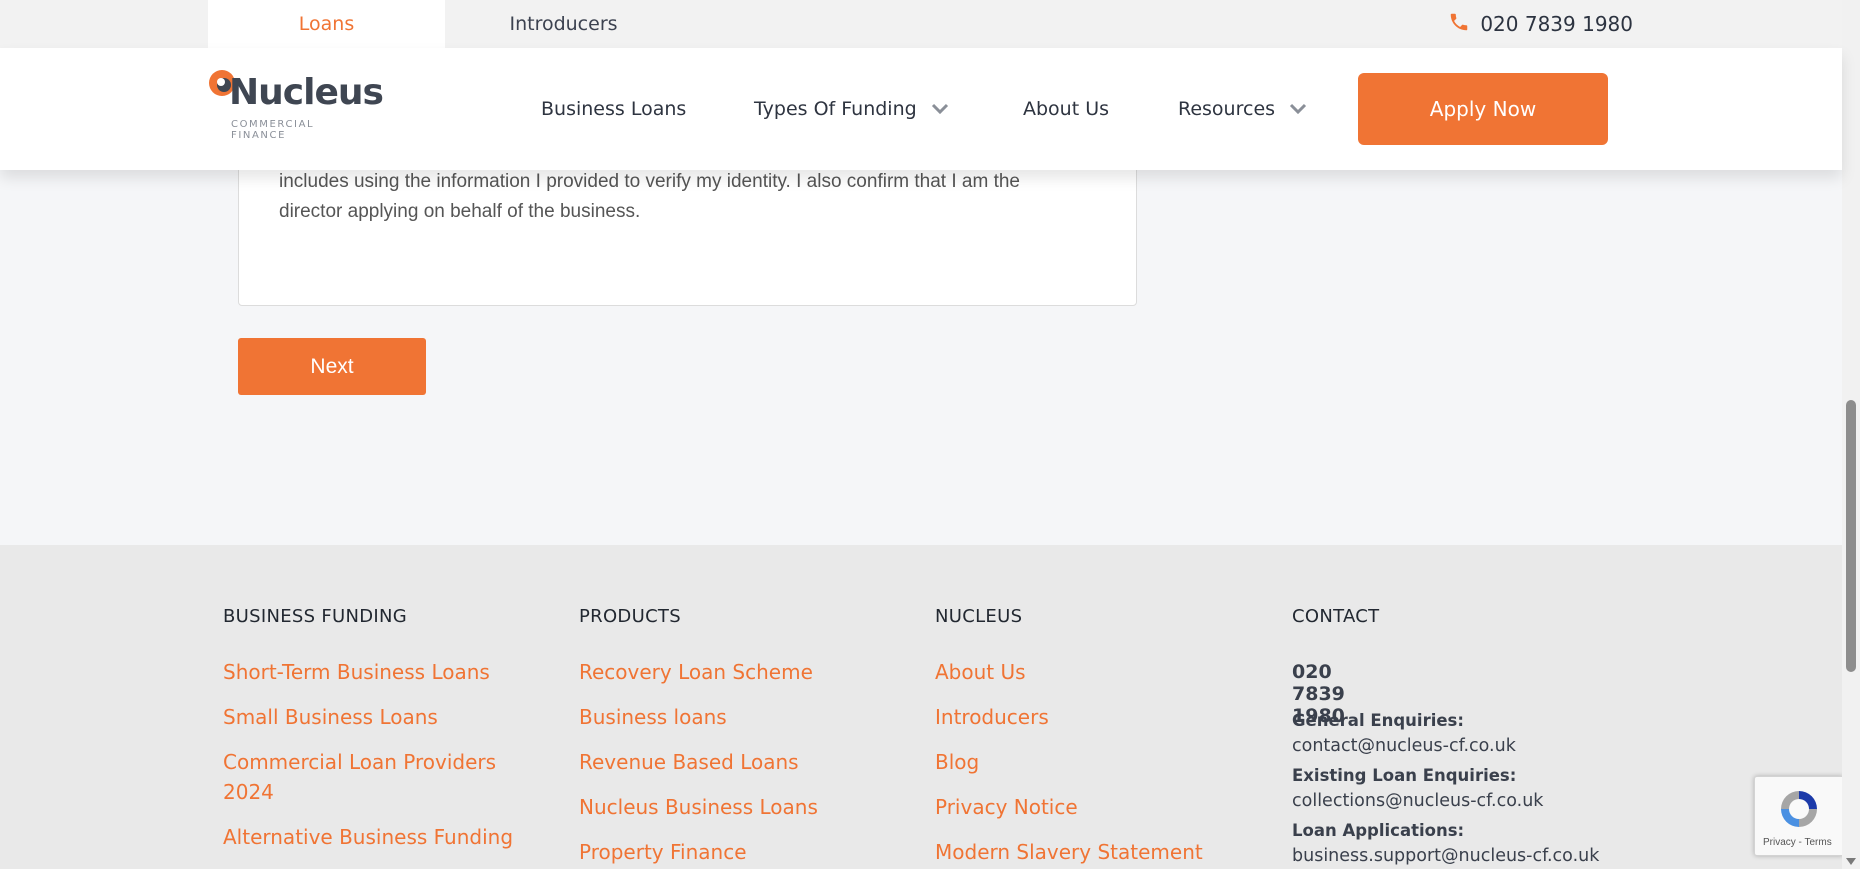 This screenshot has height=869, width=1860. What do you see at coordinates (306, 92) in the screenshot?
I see `logo-name: Nucleus` at bounding box center [306, 92].